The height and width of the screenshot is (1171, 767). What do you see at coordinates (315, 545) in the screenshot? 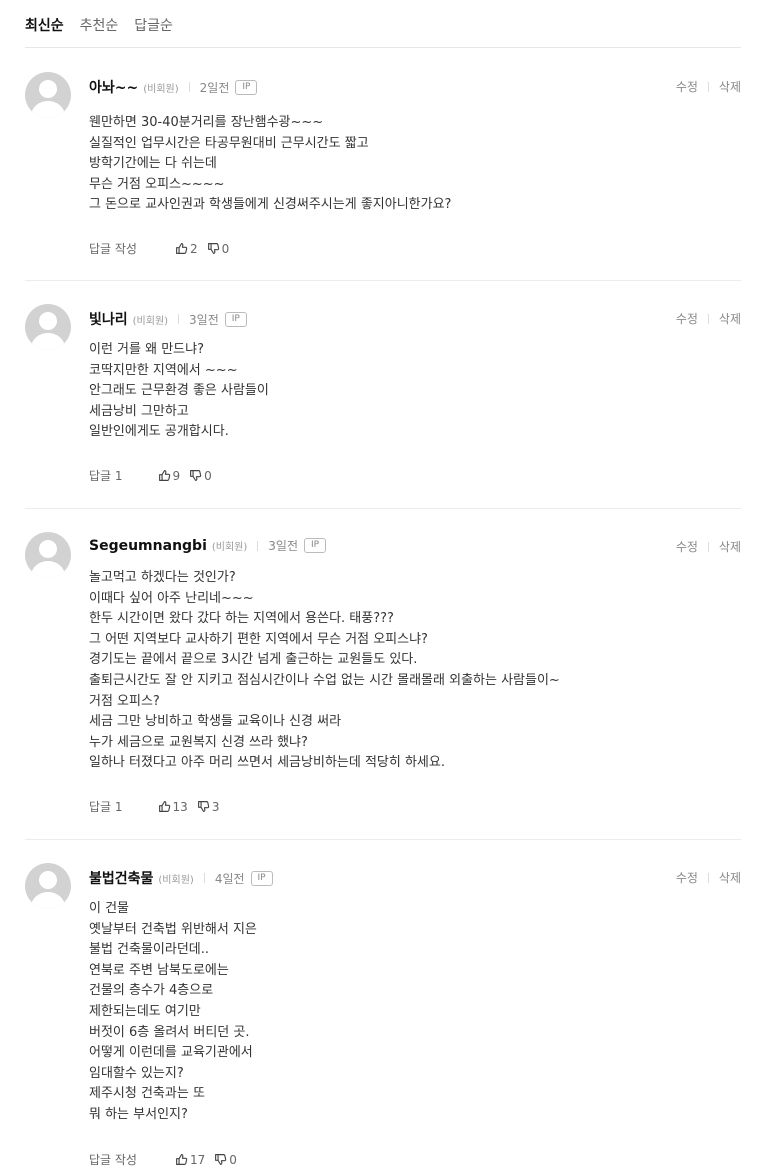
I see `ip-badge: IP` at bounding box center [315, 545].